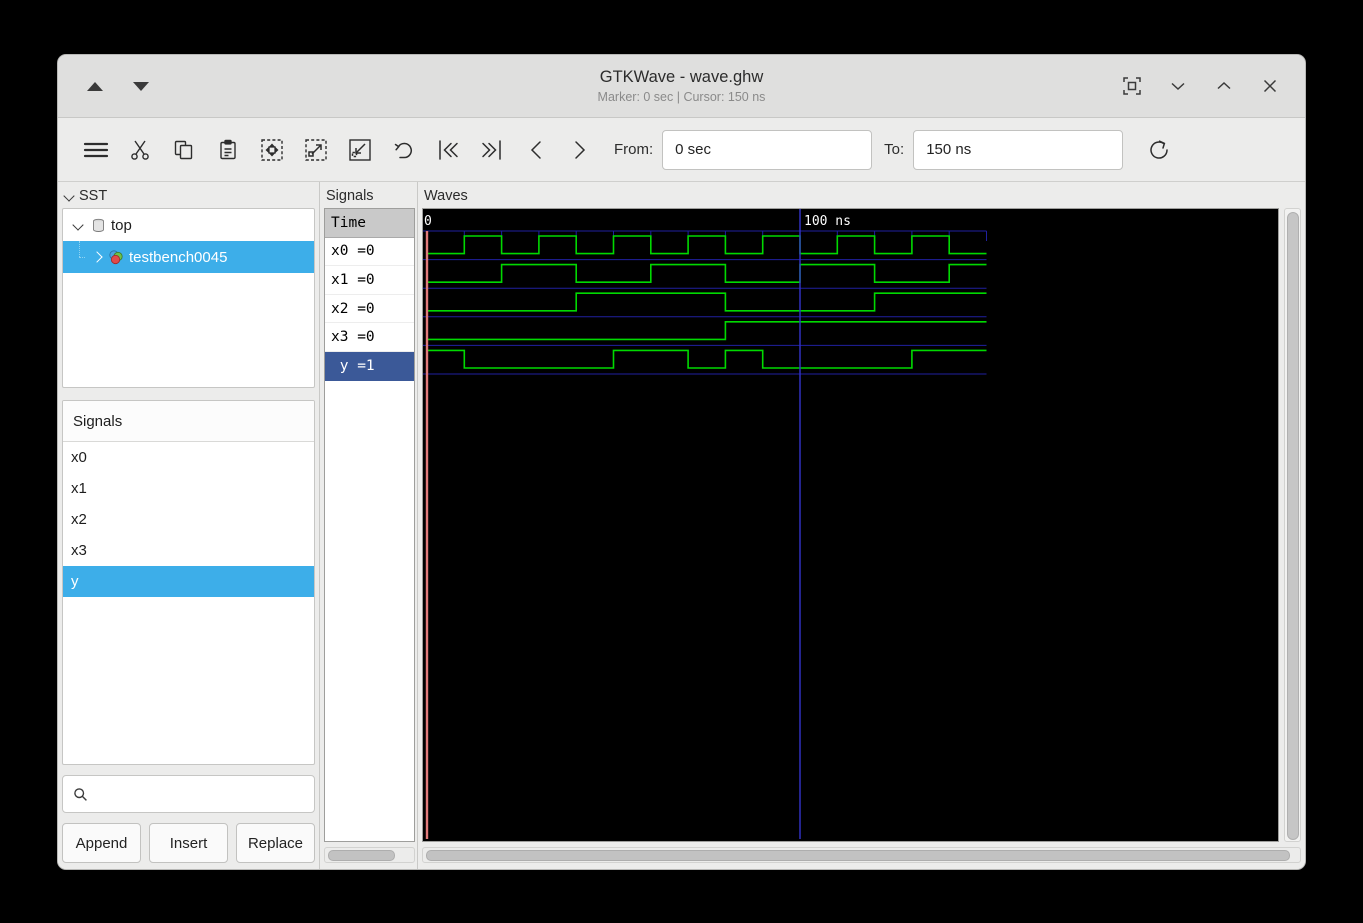  I want to click on reload-icon, so click(1159, 149).